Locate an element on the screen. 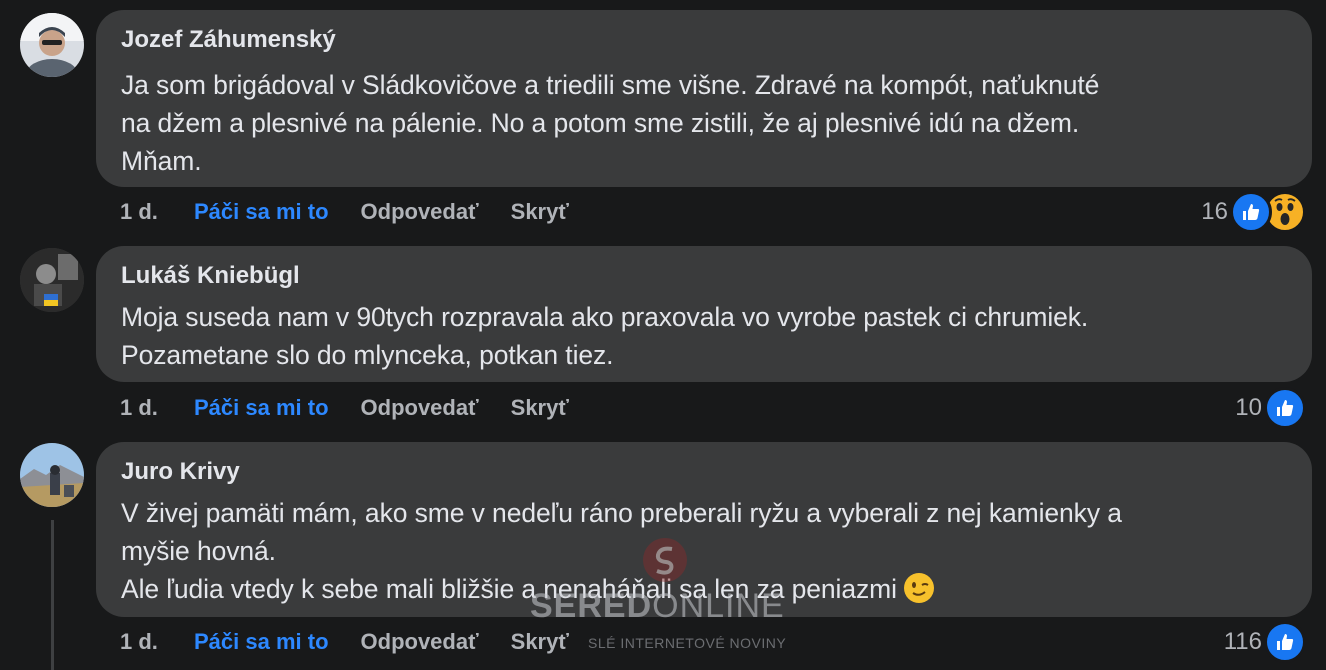  watermark-subtitle: SLÉ INTERNETOVÉ NOVINY is located at coordinates (687, 643).